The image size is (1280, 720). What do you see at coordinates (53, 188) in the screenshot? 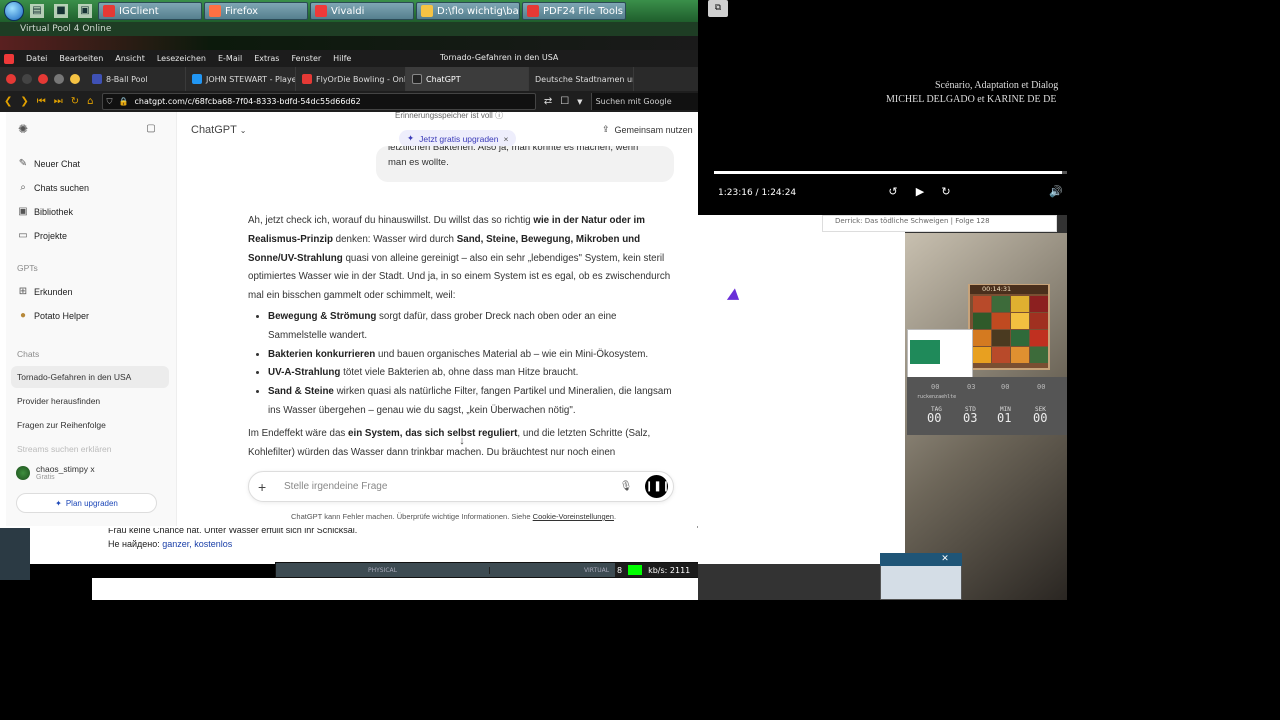
I see `sidebar-item-search-chats: ⌕ Chats suchen` at bounding box center [53, 188].